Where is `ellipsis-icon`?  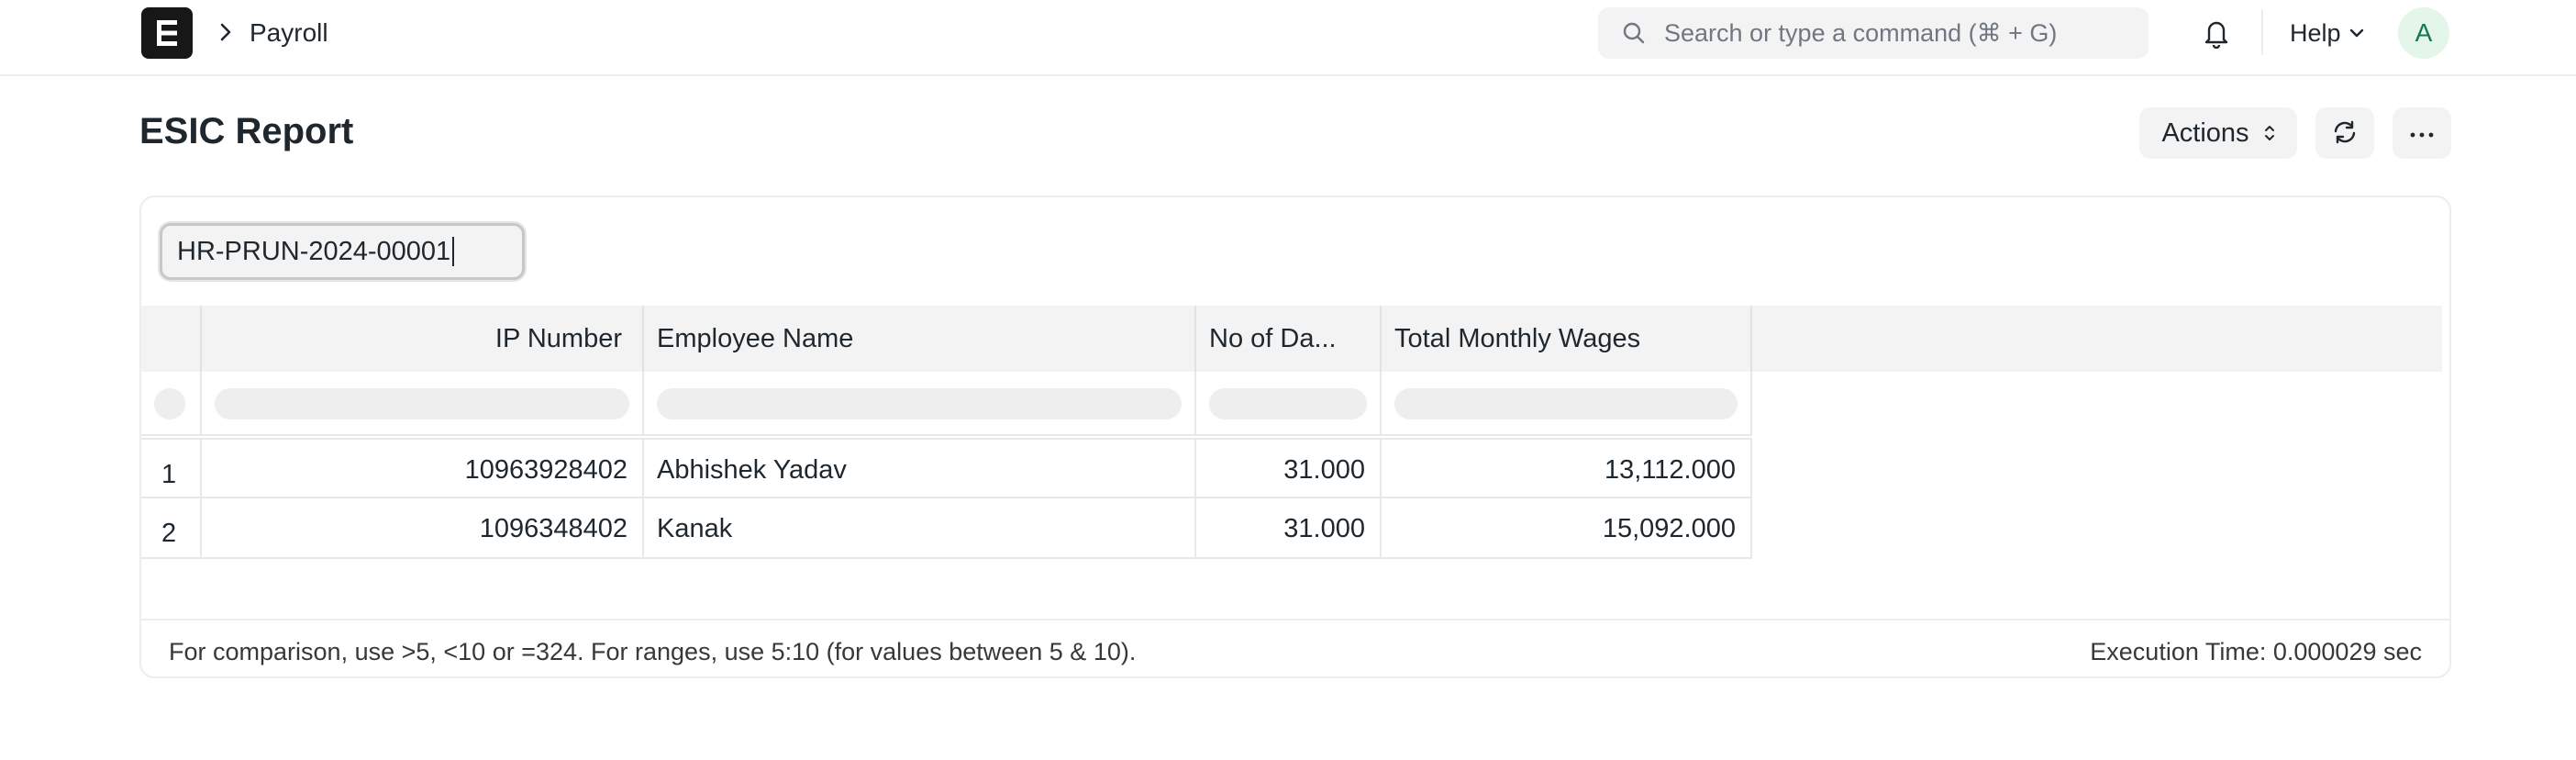 ellipsis-icon is located at coordinates (2422, 133).